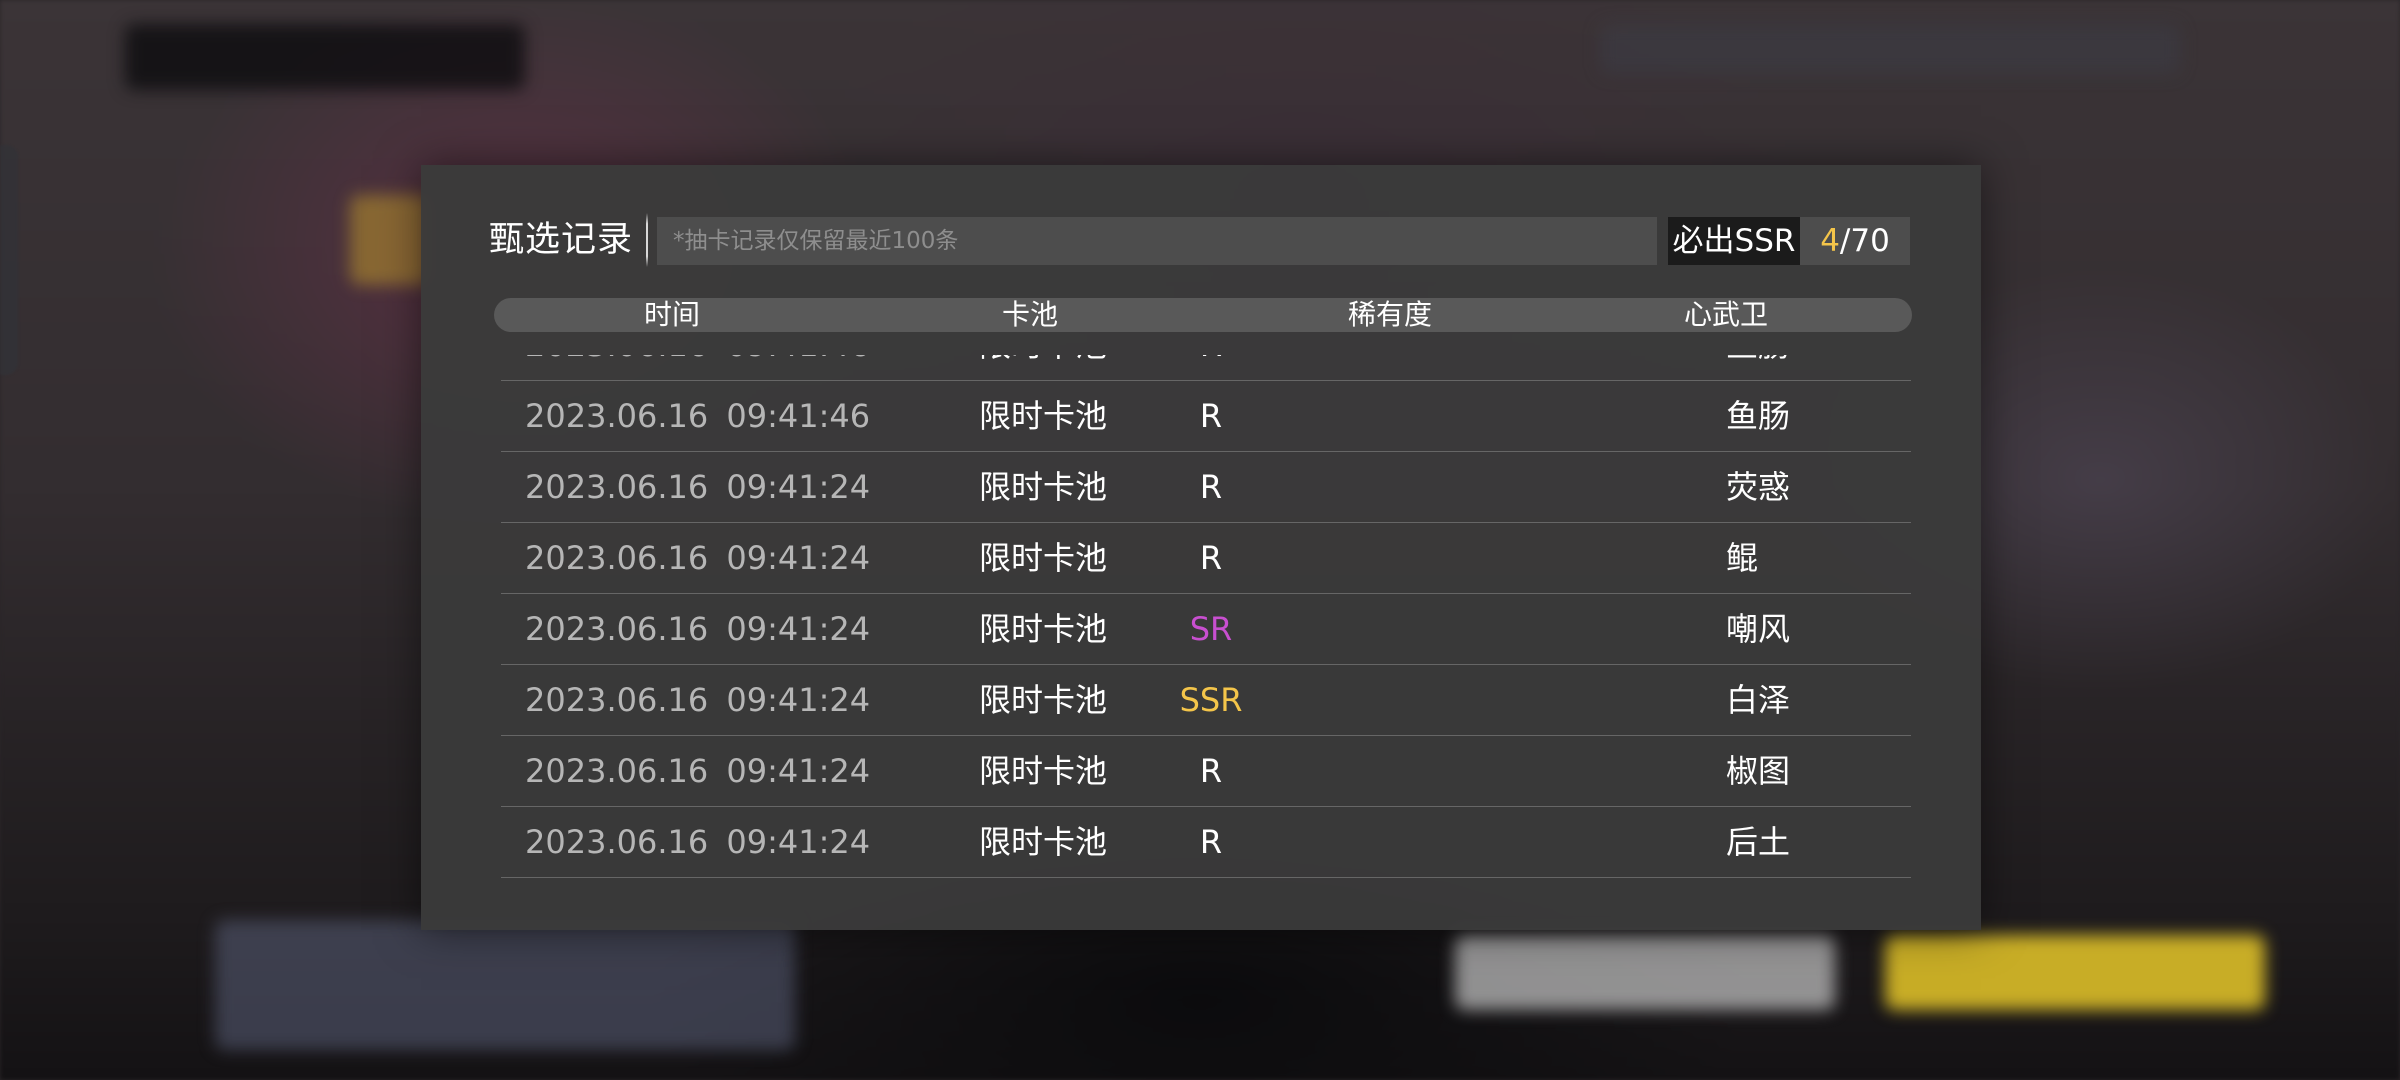 The width and height of the screenshot is (2400, 1080). I want to click on blurred-side-tab, so click(9, 260).